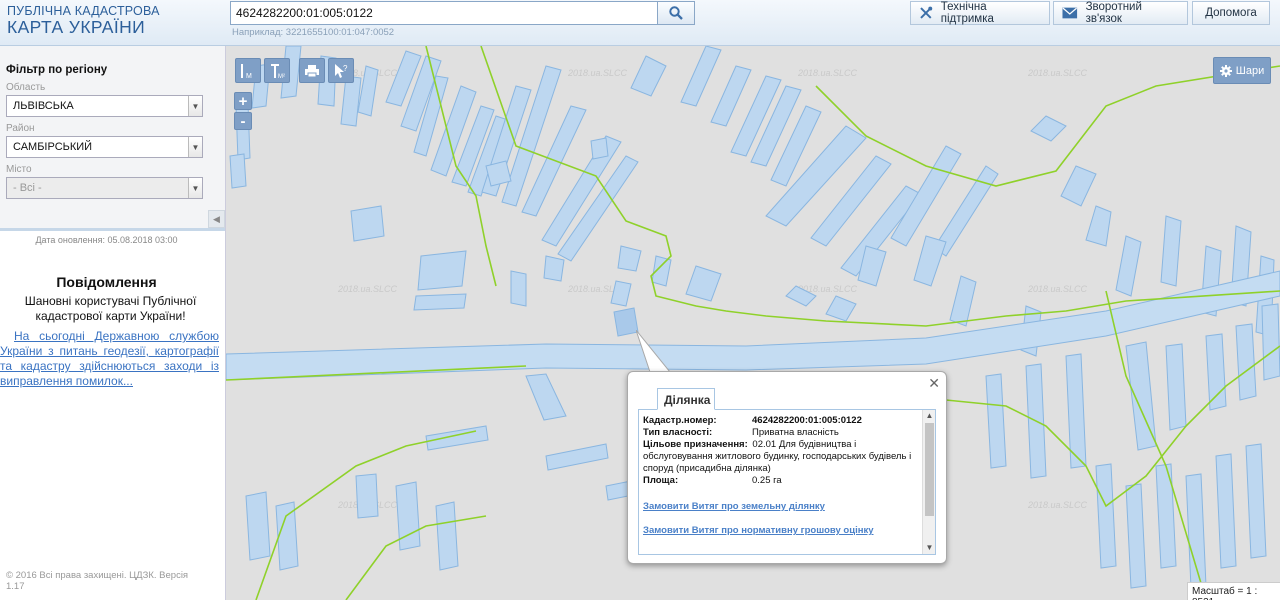 The image size is (1280, 600). I want to click on zoom-out-button: -, so click(243, 121).